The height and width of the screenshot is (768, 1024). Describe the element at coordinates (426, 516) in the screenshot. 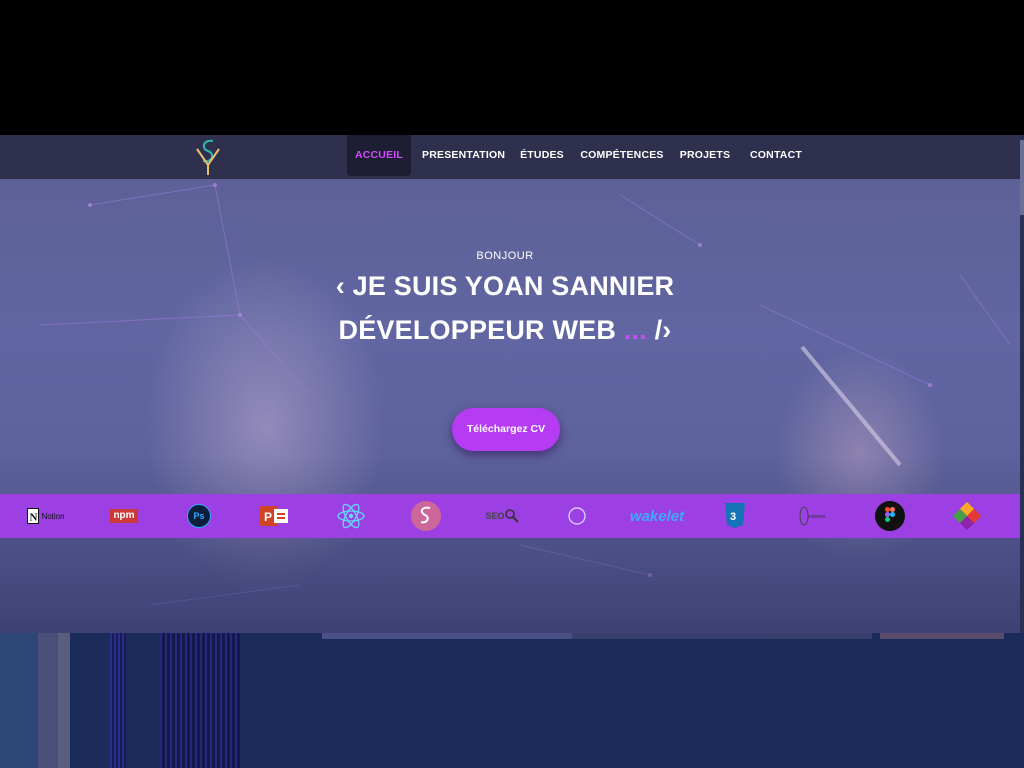

I see `sass-icon` at that location.